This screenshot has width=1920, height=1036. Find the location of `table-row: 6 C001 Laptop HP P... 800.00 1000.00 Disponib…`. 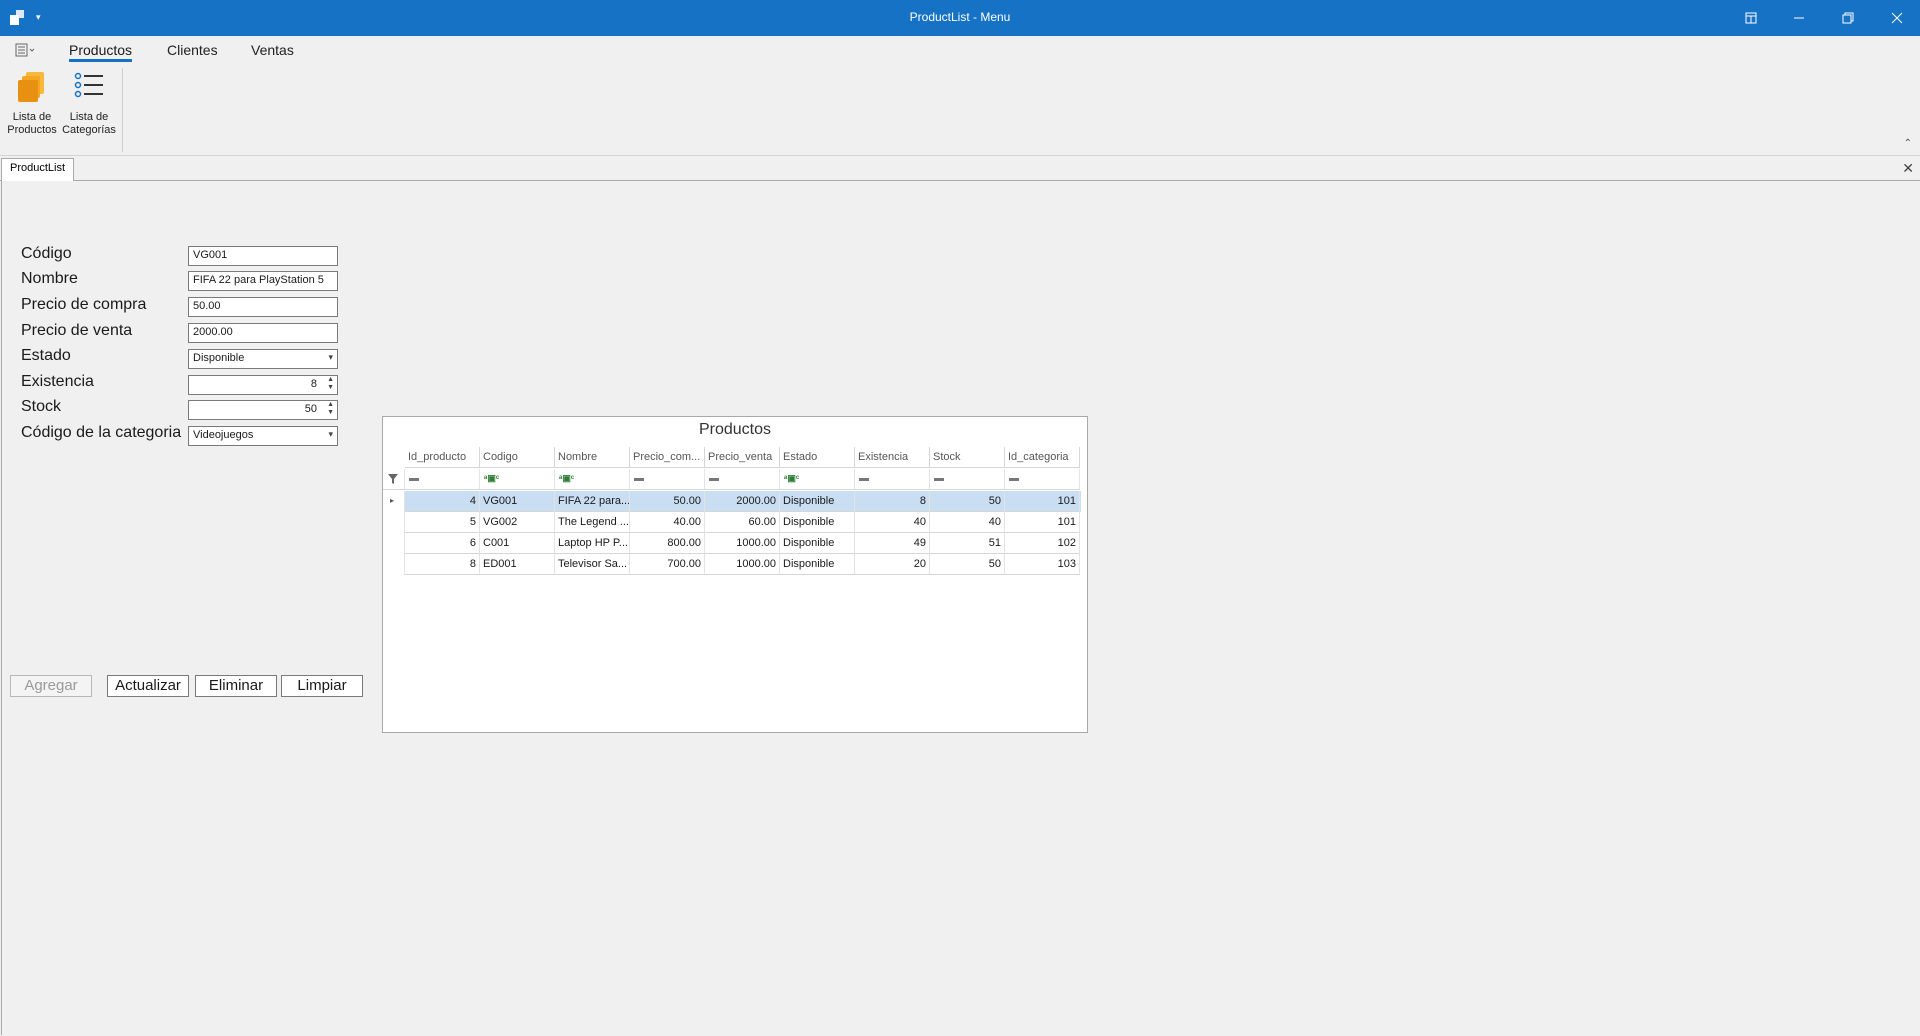

table-row: 6 C001 Laptop HP P... 800.00 1000.00 Disponib… is located at coordinates (743, 543).